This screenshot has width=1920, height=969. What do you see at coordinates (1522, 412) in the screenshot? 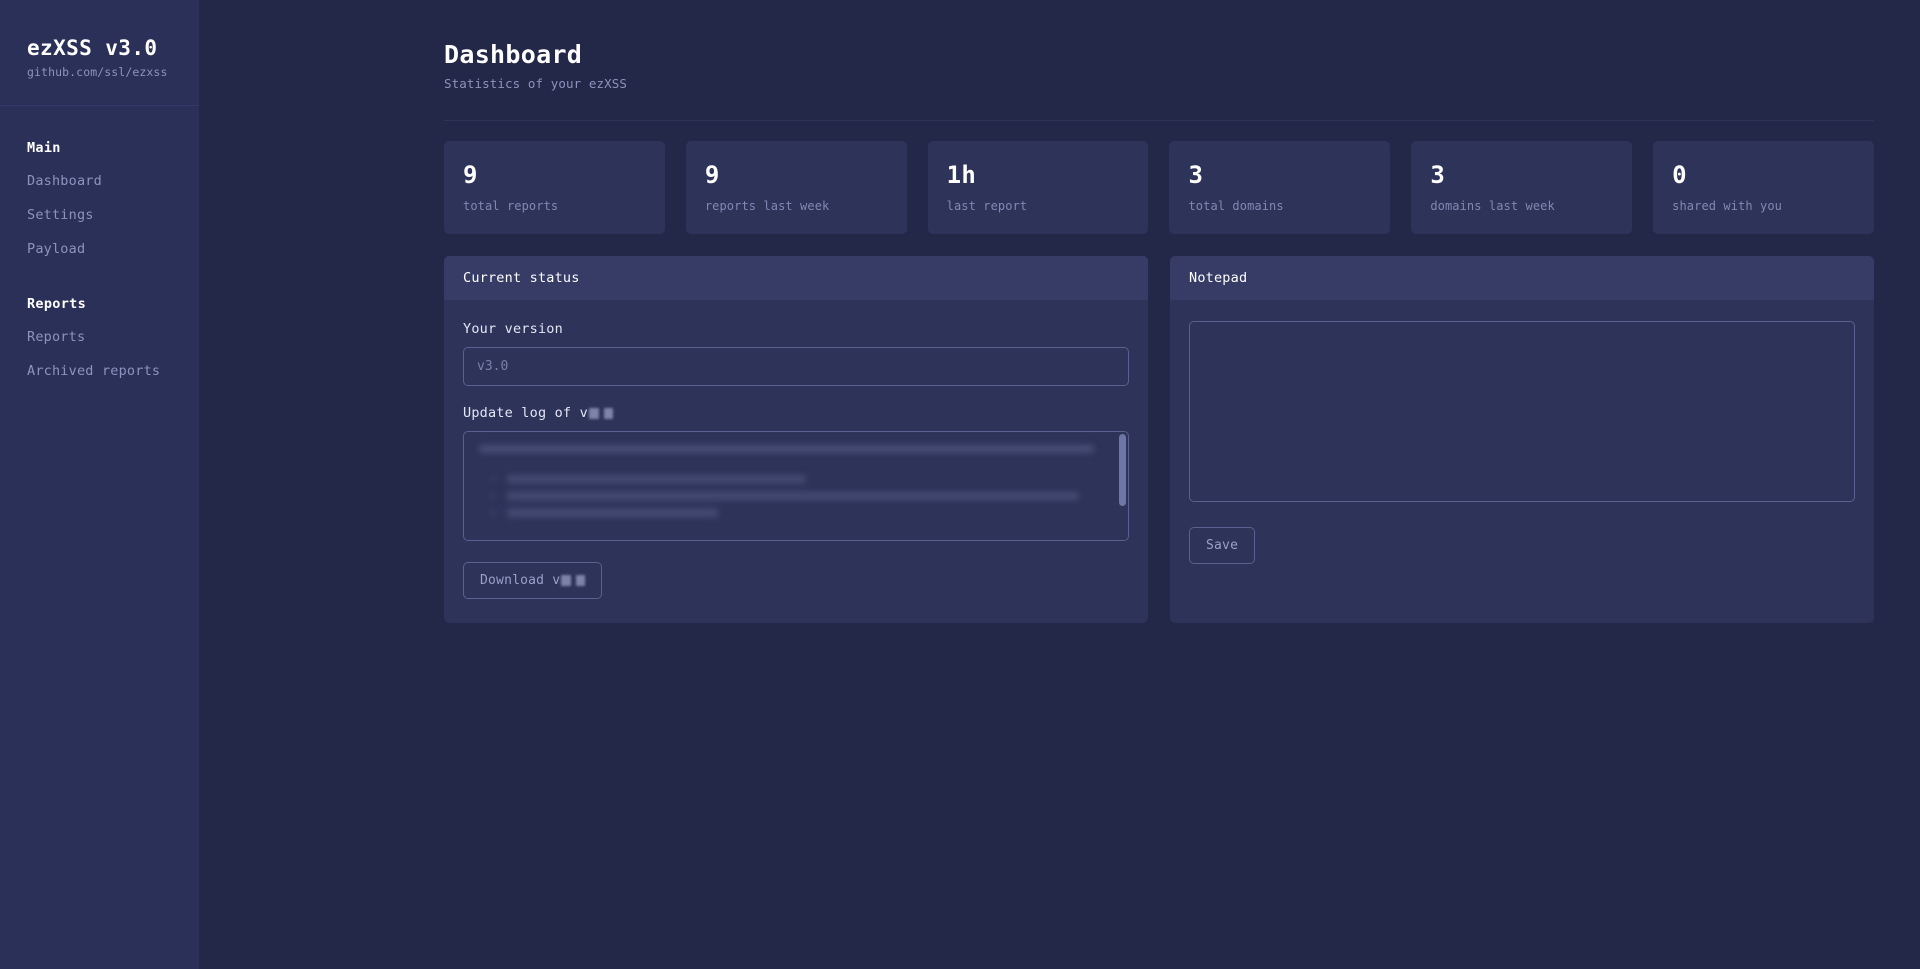
I see `notepad-textarea` at bounding box center [1522, 412].